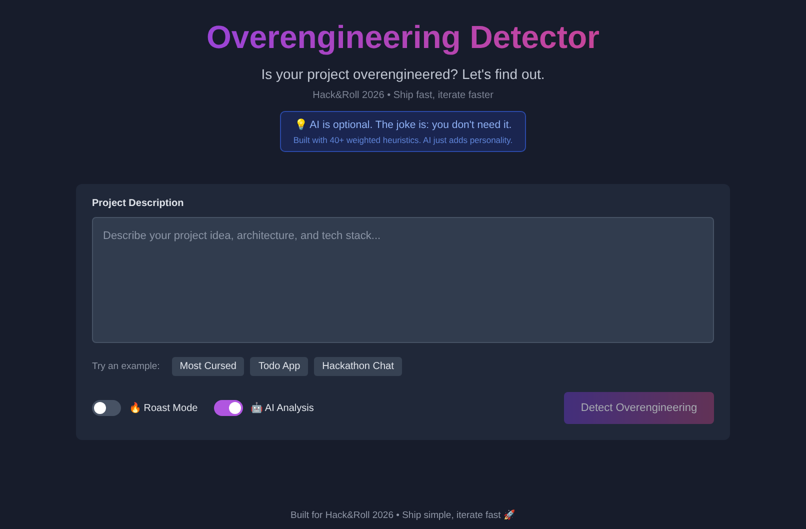 The width and height of the screenshot is (806, 529). I want to click on subtitle: Is your project overengineered? Let's find out., so click(403, 74).